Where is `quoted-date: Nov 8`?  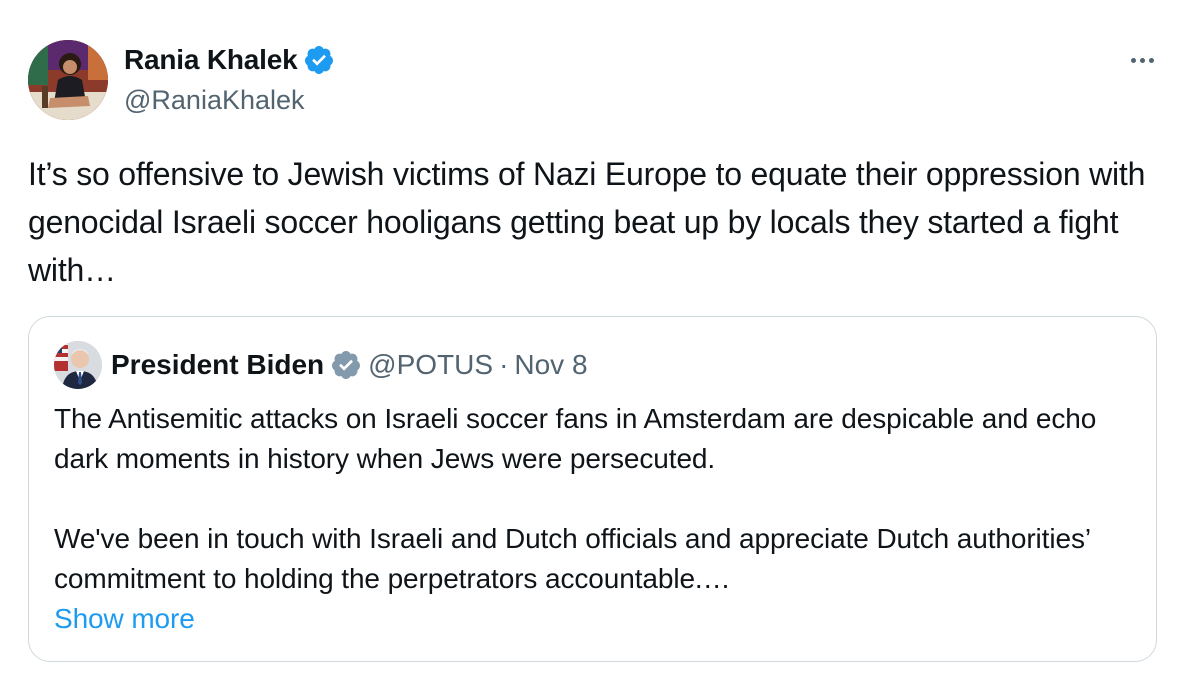
quoted-date: Nov 8 is located at coordinates (550, 365).